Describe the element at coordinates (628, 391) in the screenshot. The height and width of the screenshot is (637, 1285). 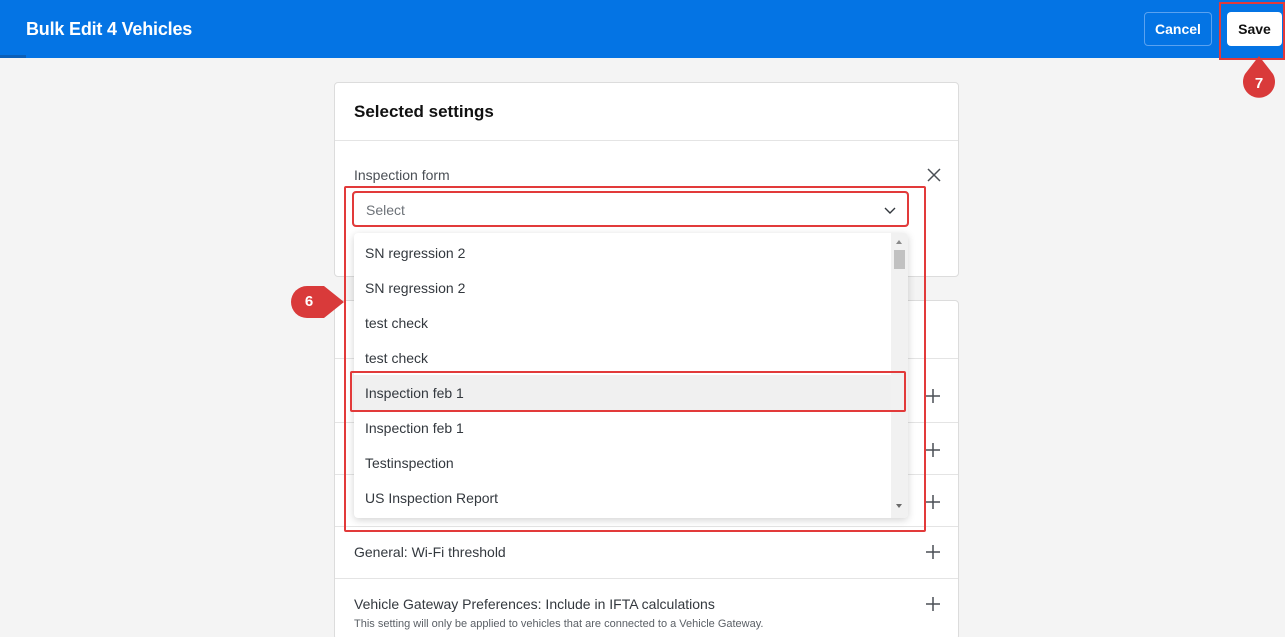
I see `option-highlight-box` at that location.